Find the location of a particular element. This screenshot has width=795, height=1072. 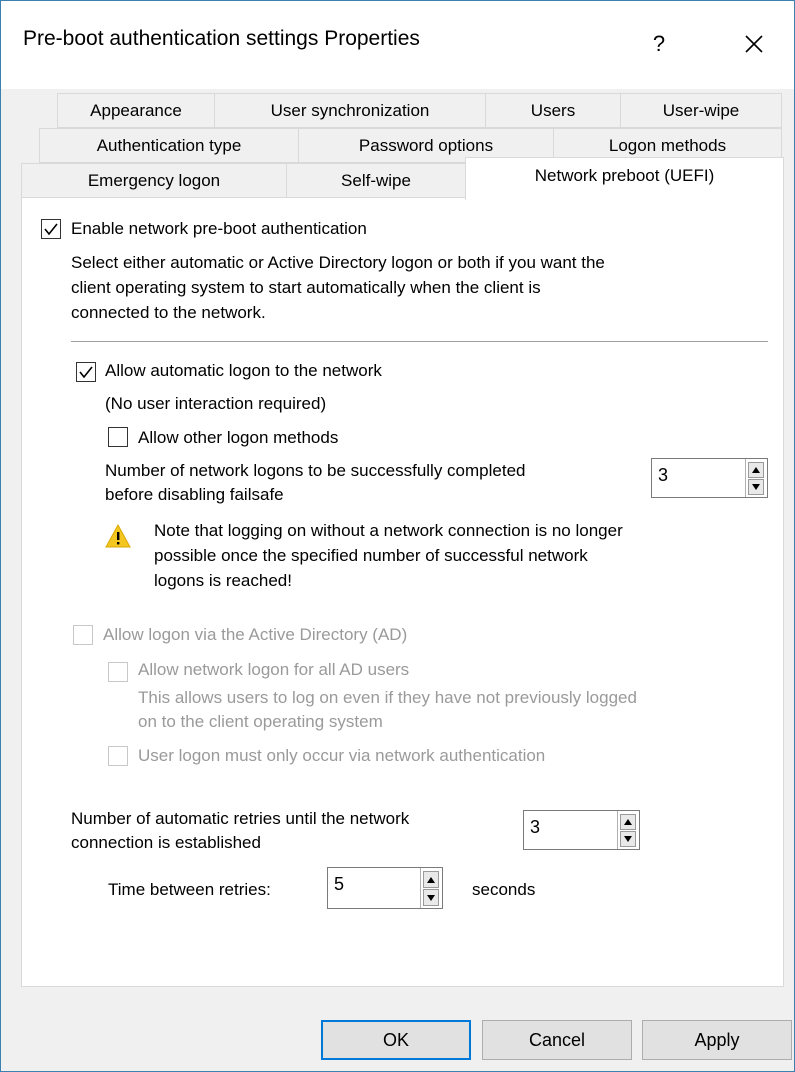

retries-value: 3 is located at coordinates (535, 827).